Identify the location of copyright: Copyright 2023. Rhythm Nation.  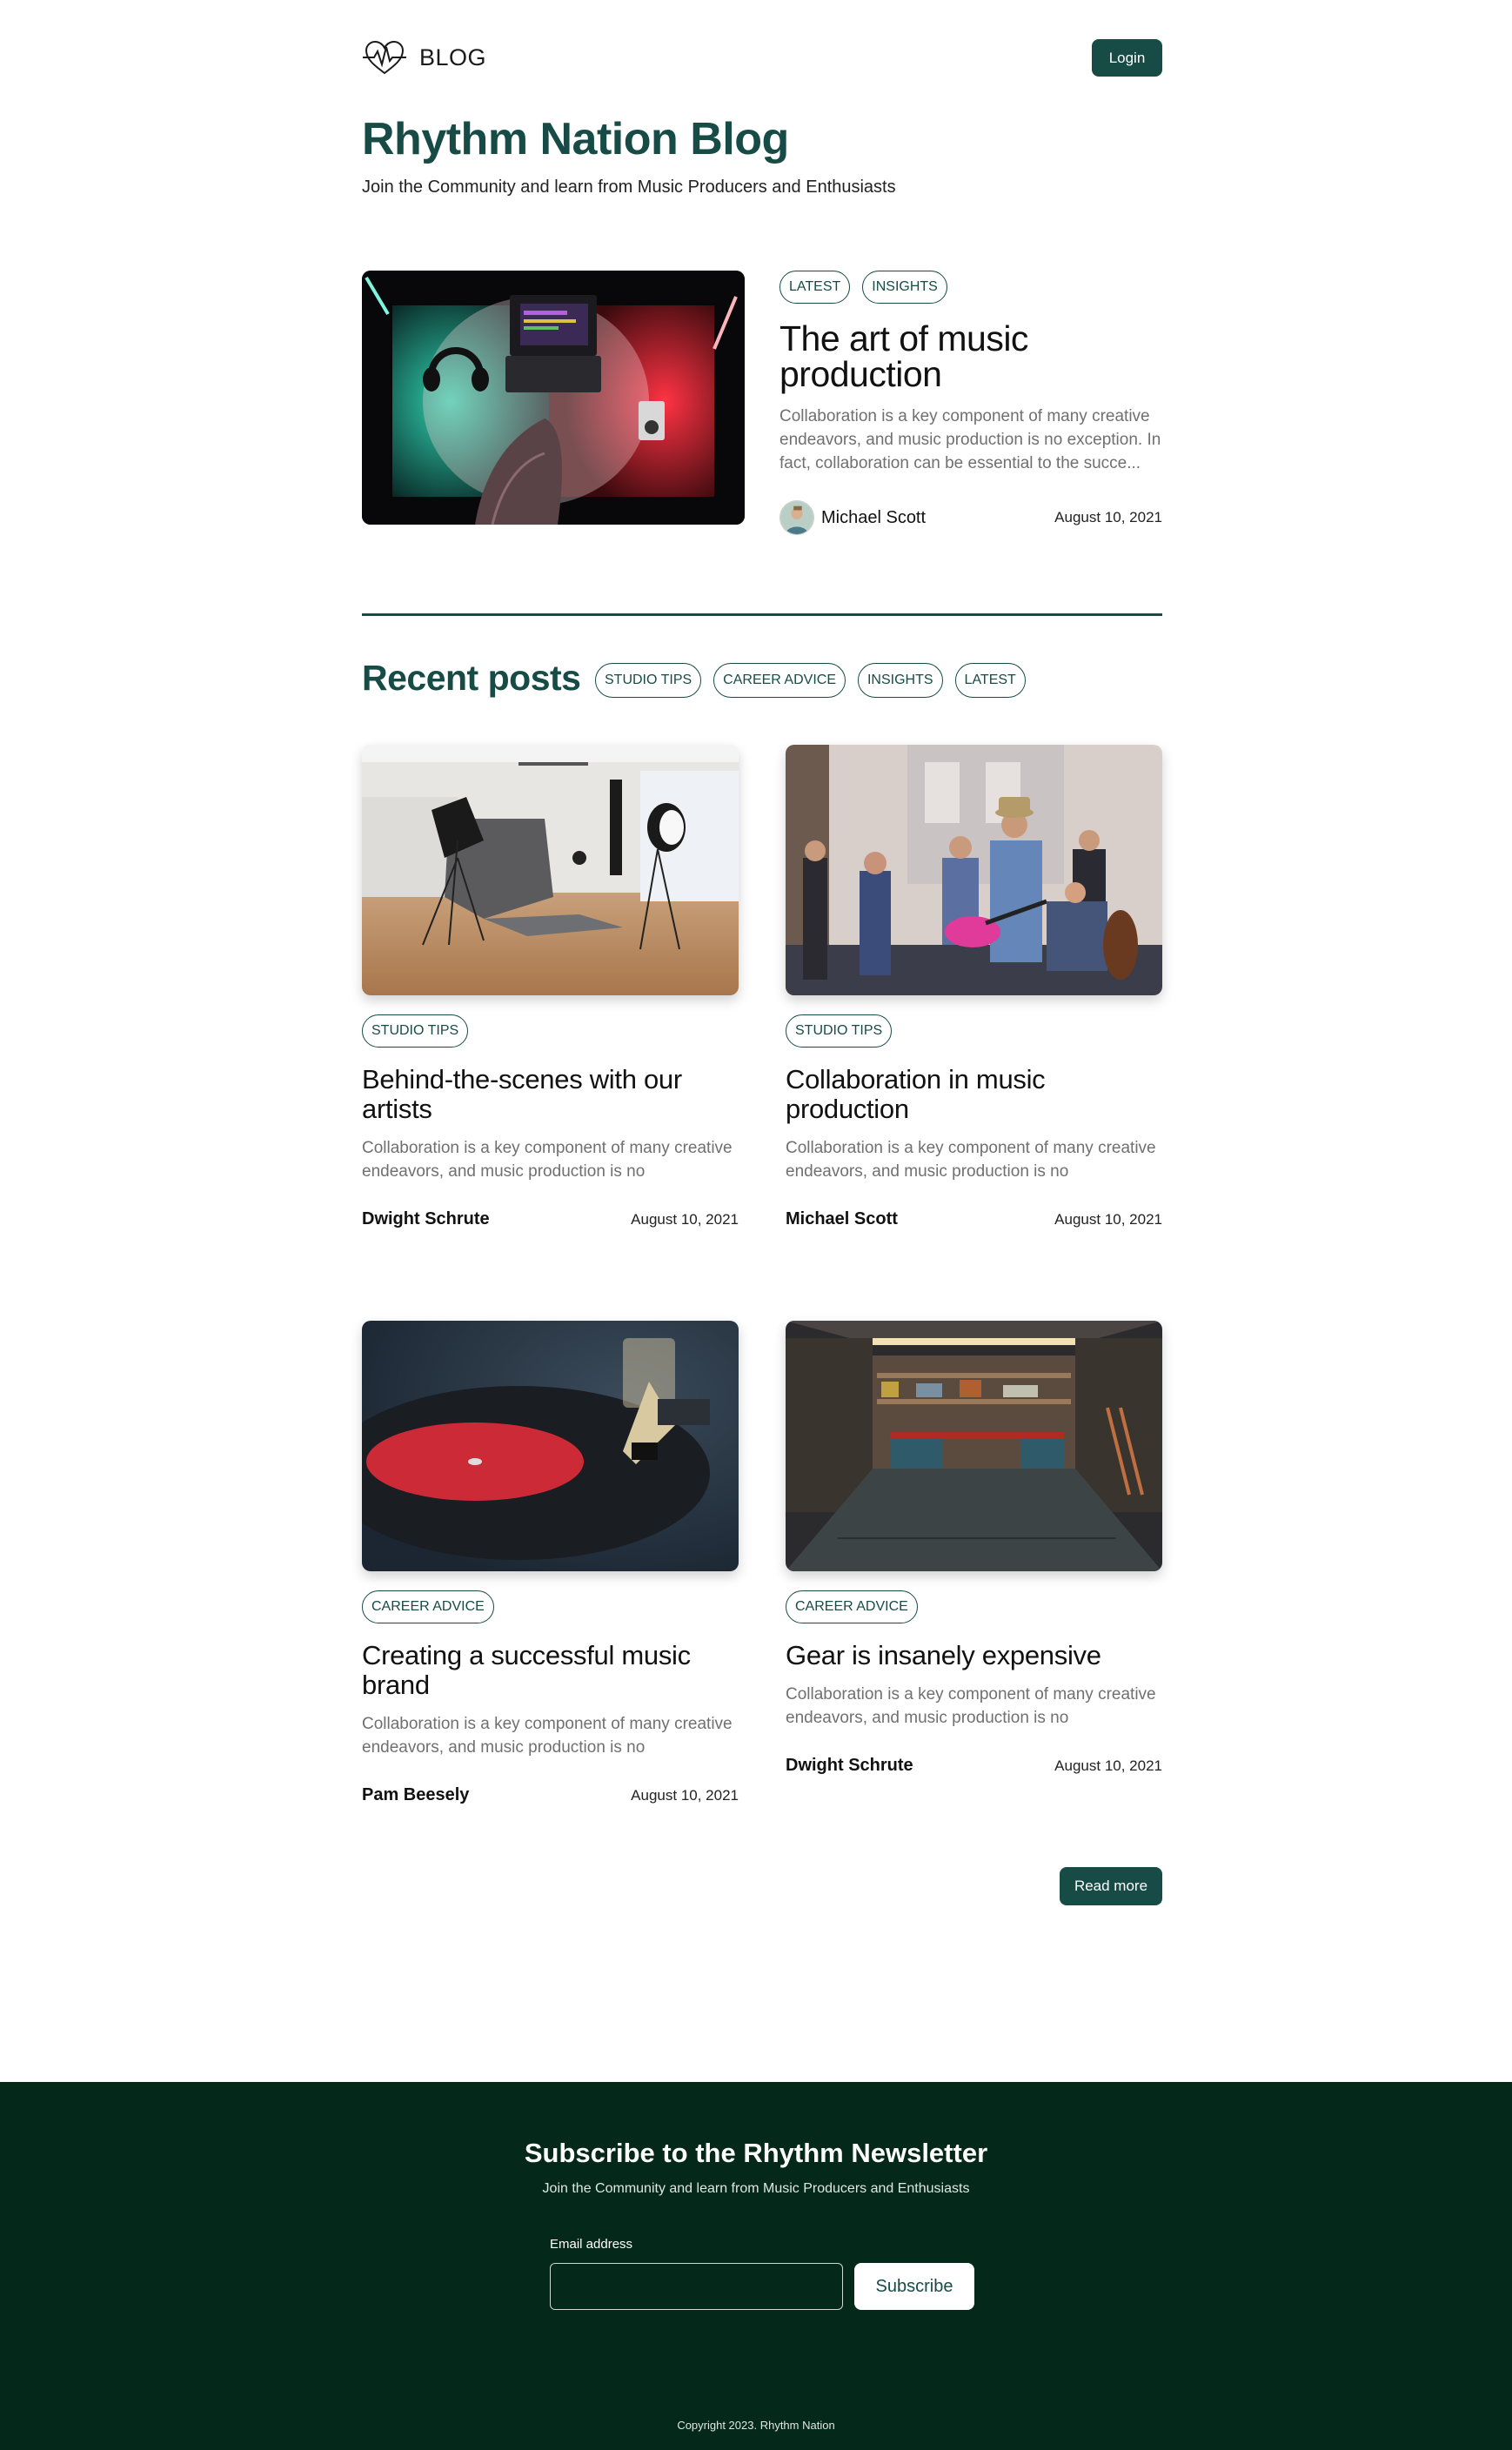
(756, 2425).